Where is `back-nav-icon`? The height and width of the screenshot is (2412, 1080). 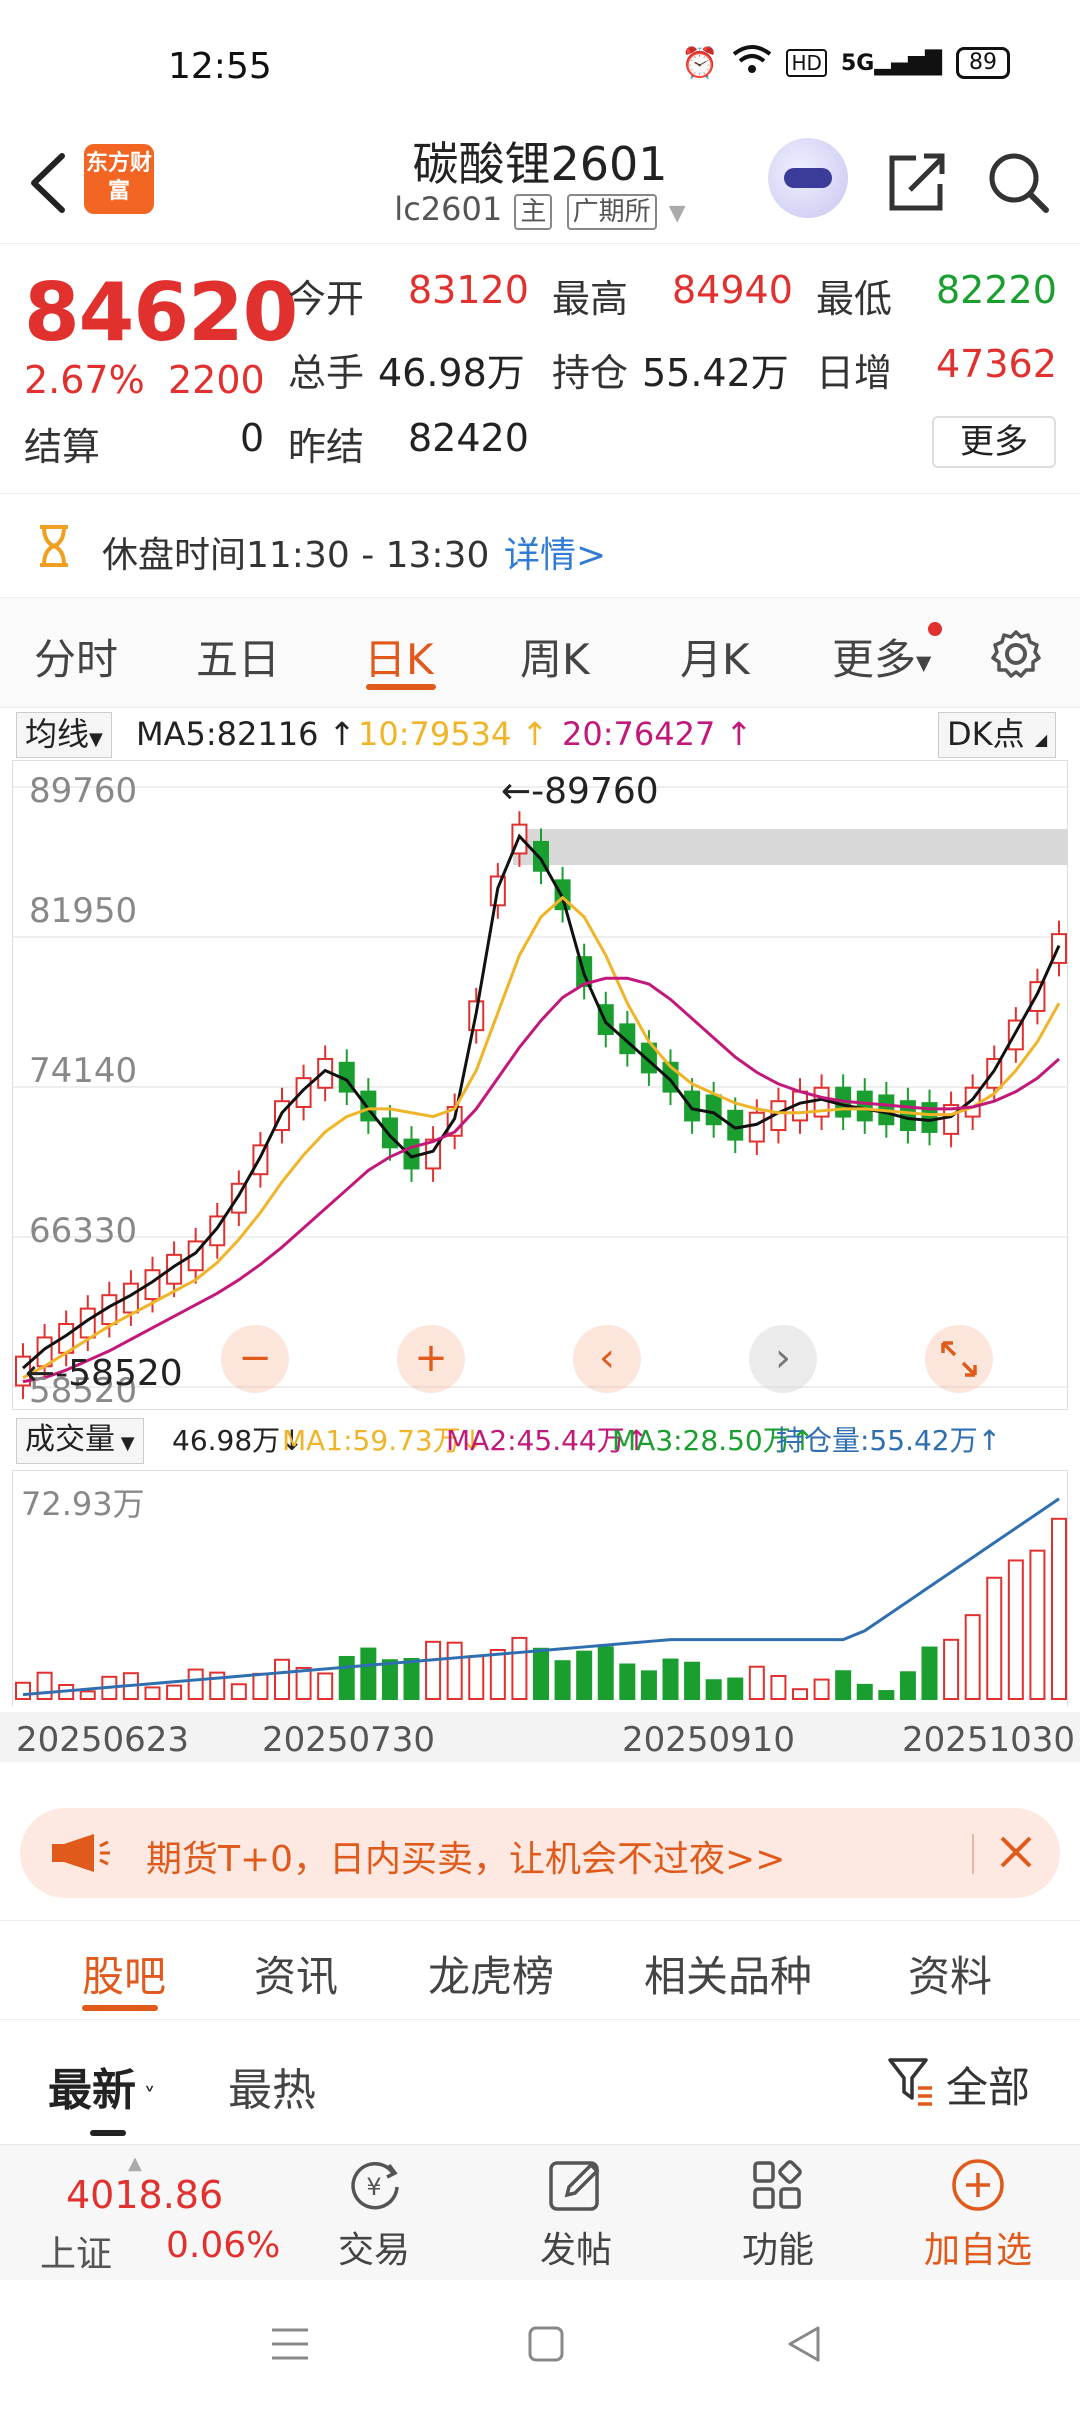
back-nav-icon is located at coordinates (804, 2344).